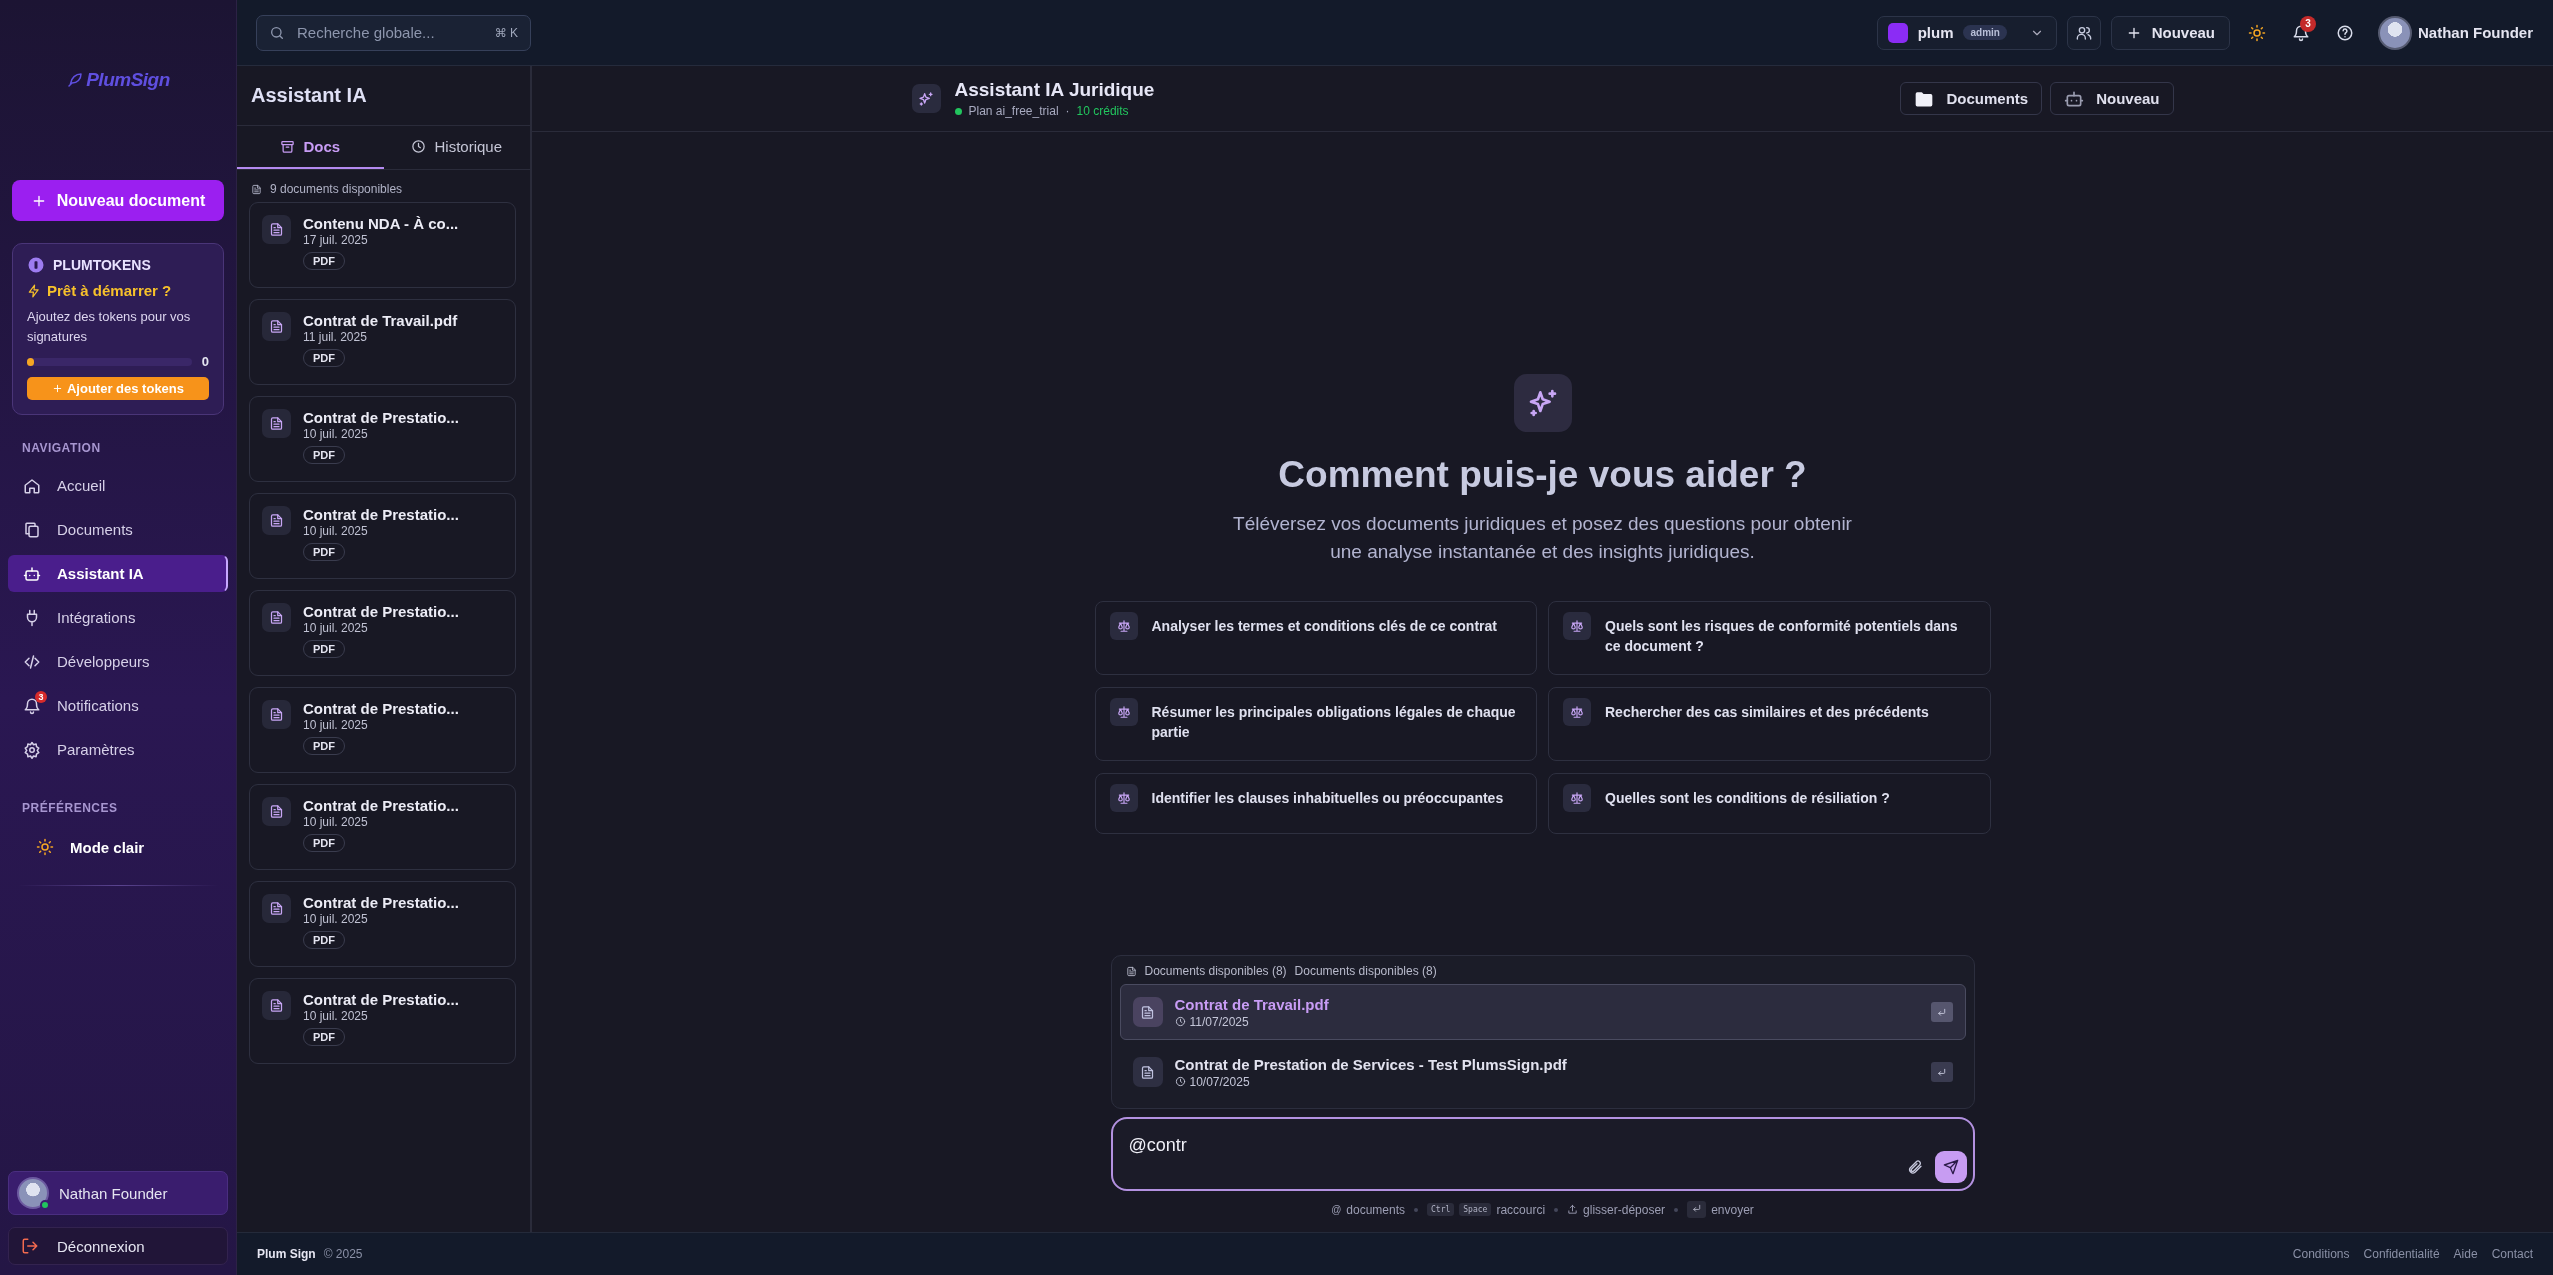 The height and width of the screenshot is (1275, 2553). What do you see at coordinates (1542, 1012) in the screenshot?
I see `mention-option: Contrat de Travail.pdf 11/07/2025` at bounding box center [1542, 1012].